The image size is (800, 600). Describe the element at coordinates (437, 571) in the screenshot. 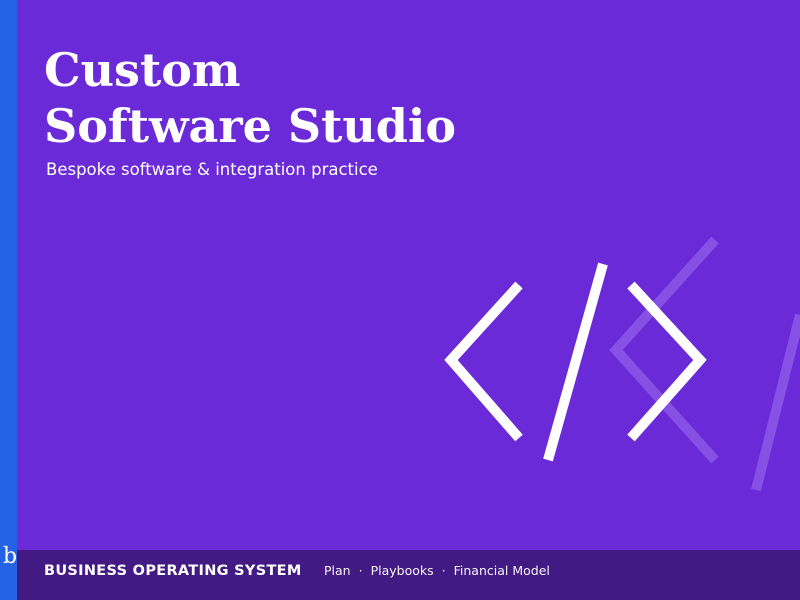

I see `footer-nav: Plan · Playbooks · Financial Model` at that location.